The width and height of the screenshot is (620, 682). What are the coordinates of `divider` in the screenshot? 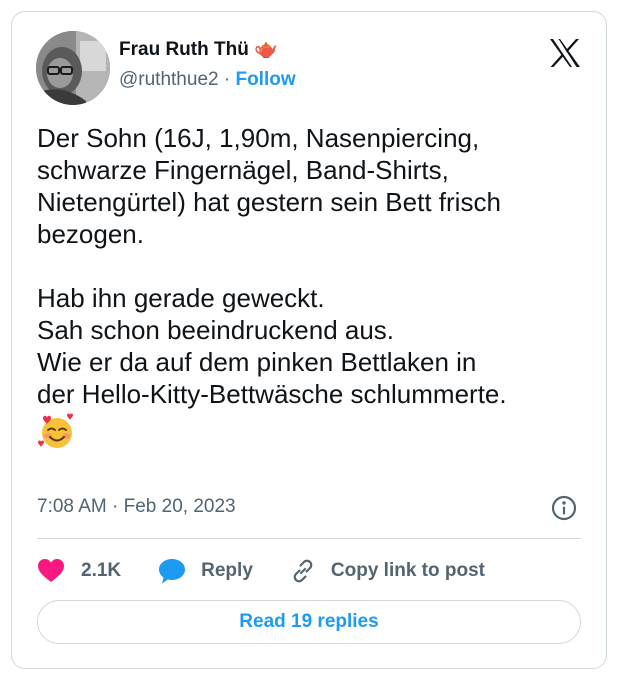 It's located at (309, 538).